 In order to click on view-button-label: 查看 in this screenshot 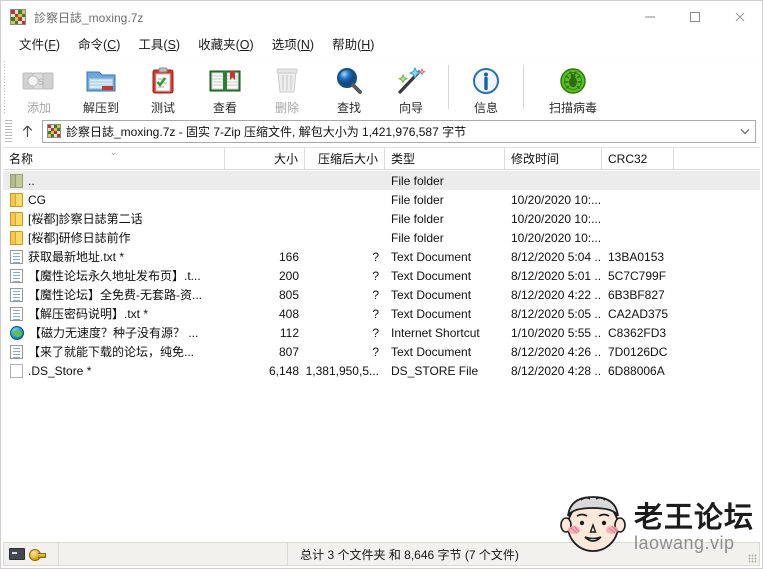, I will do `click(224, 108)`.